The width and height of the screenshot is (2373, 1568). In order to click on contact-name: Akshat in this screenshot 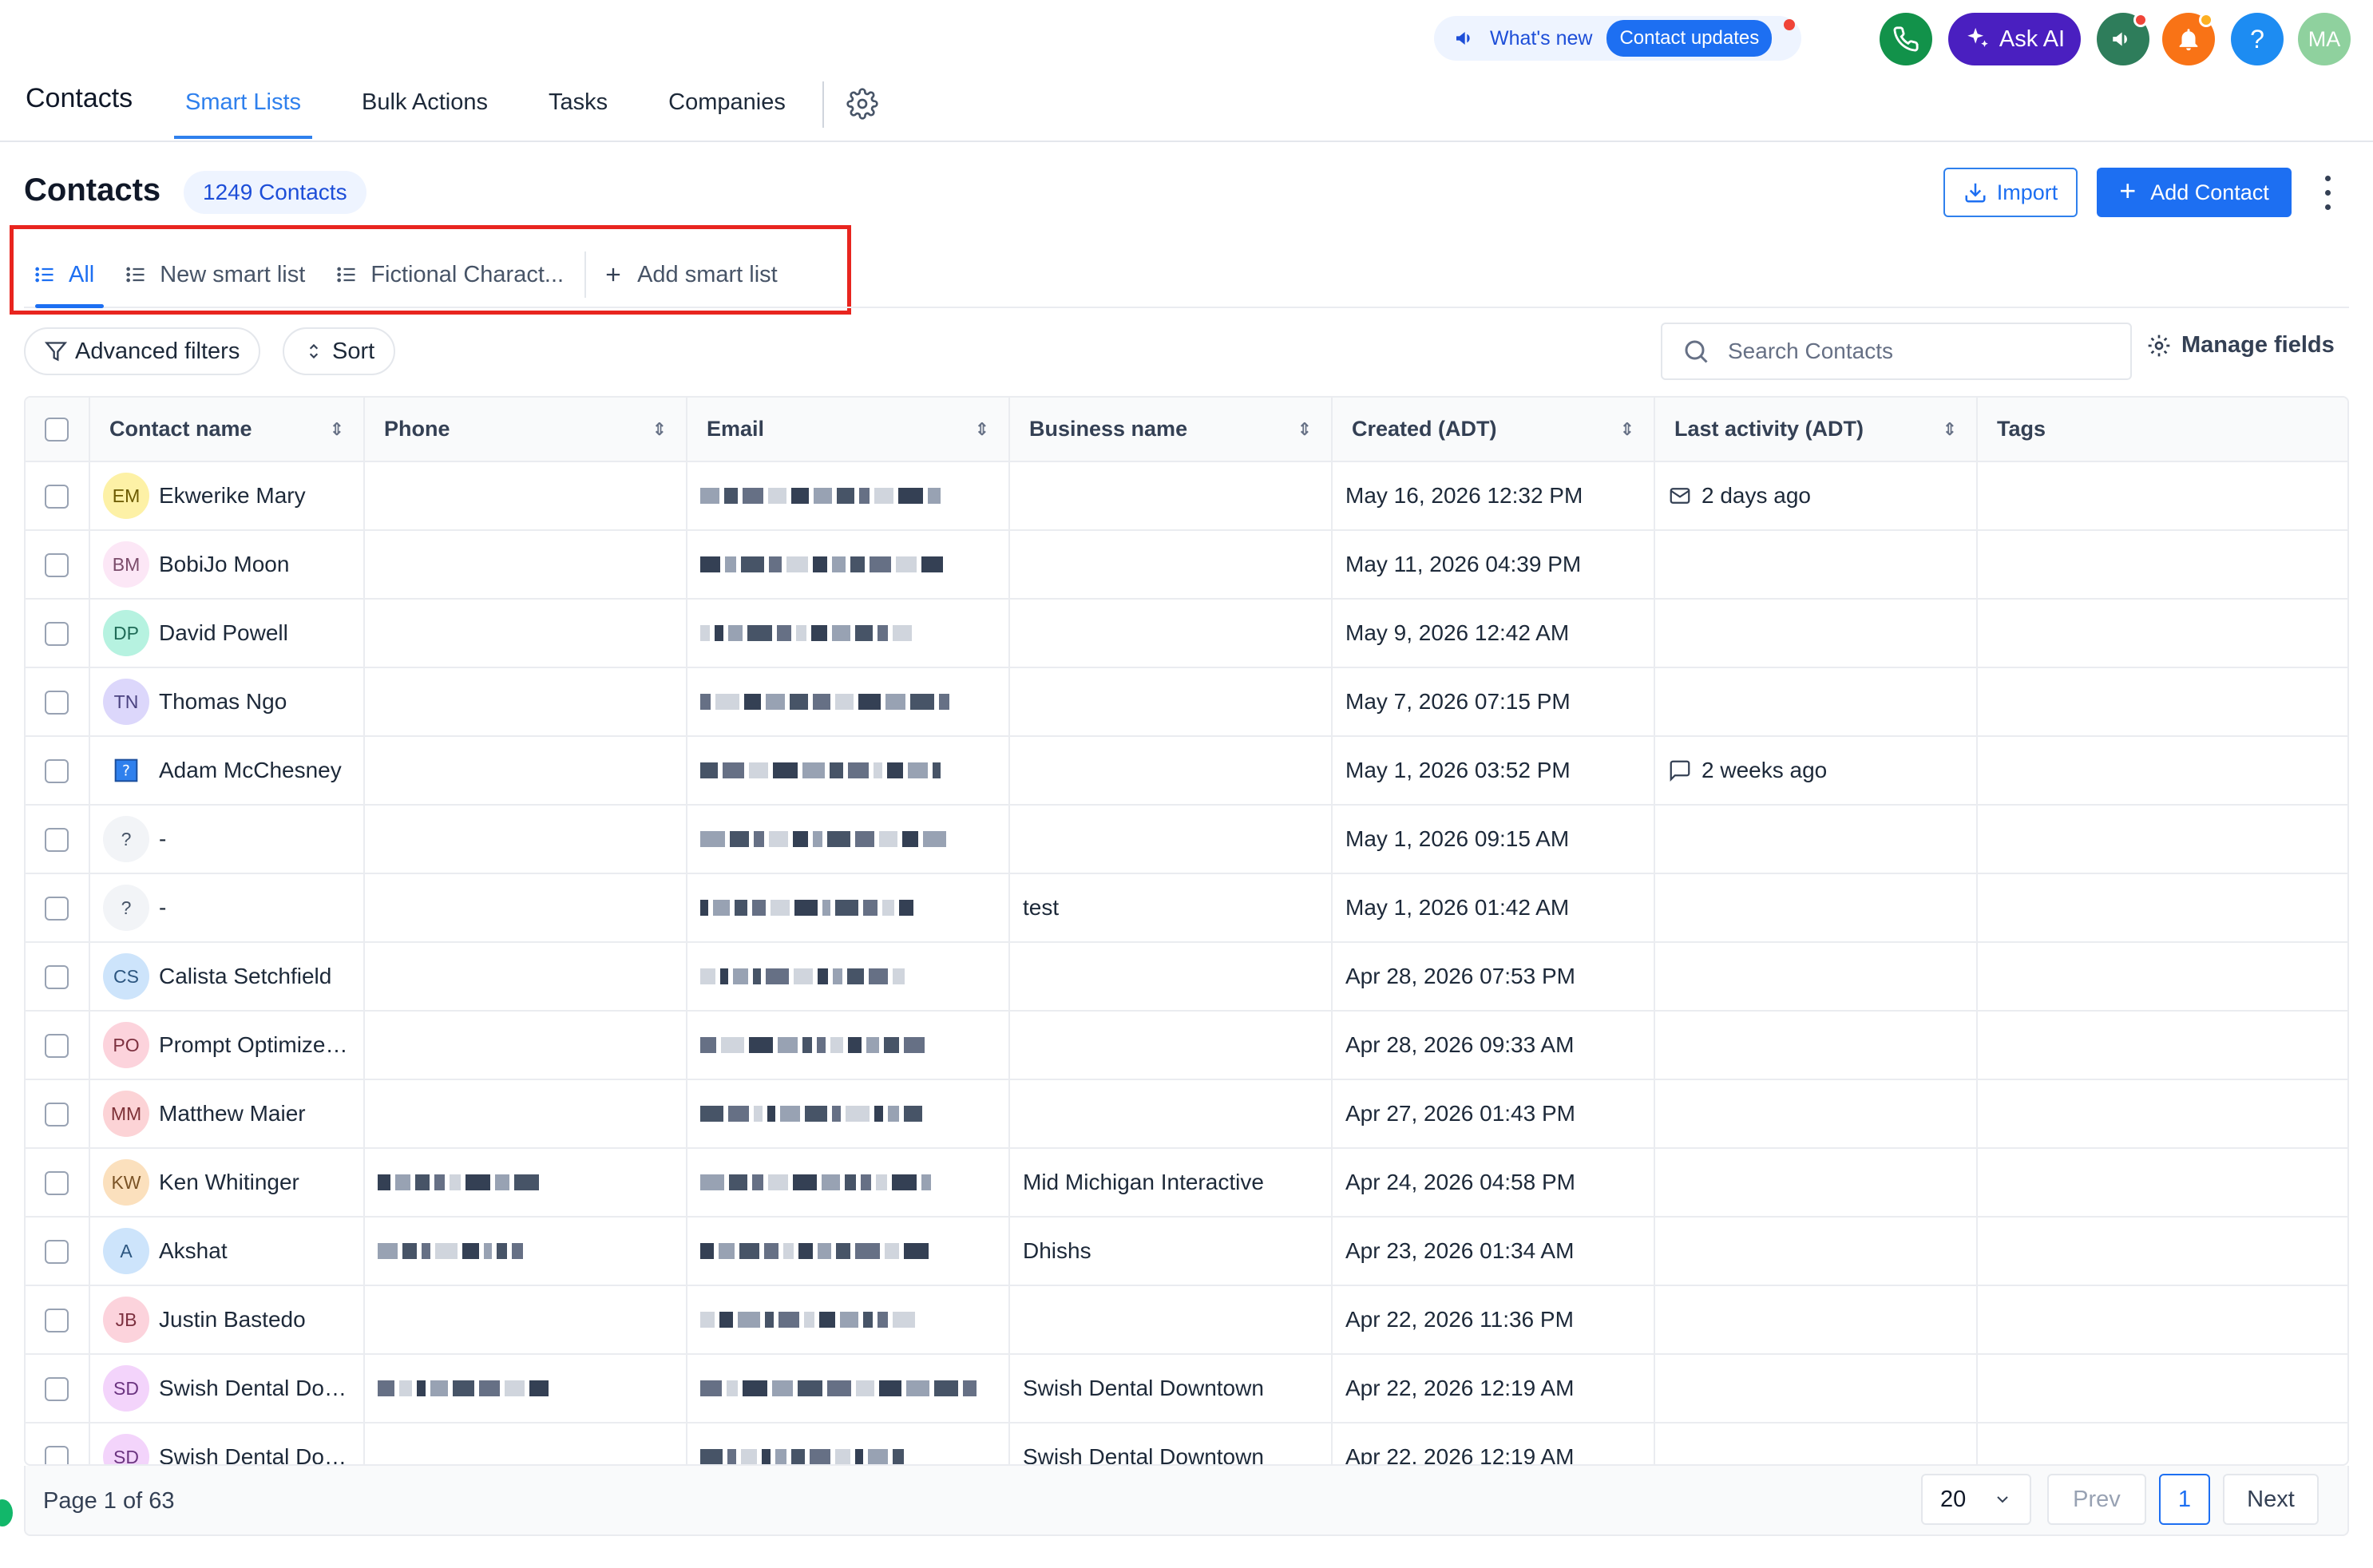, I will do `click(194, 1251)`.